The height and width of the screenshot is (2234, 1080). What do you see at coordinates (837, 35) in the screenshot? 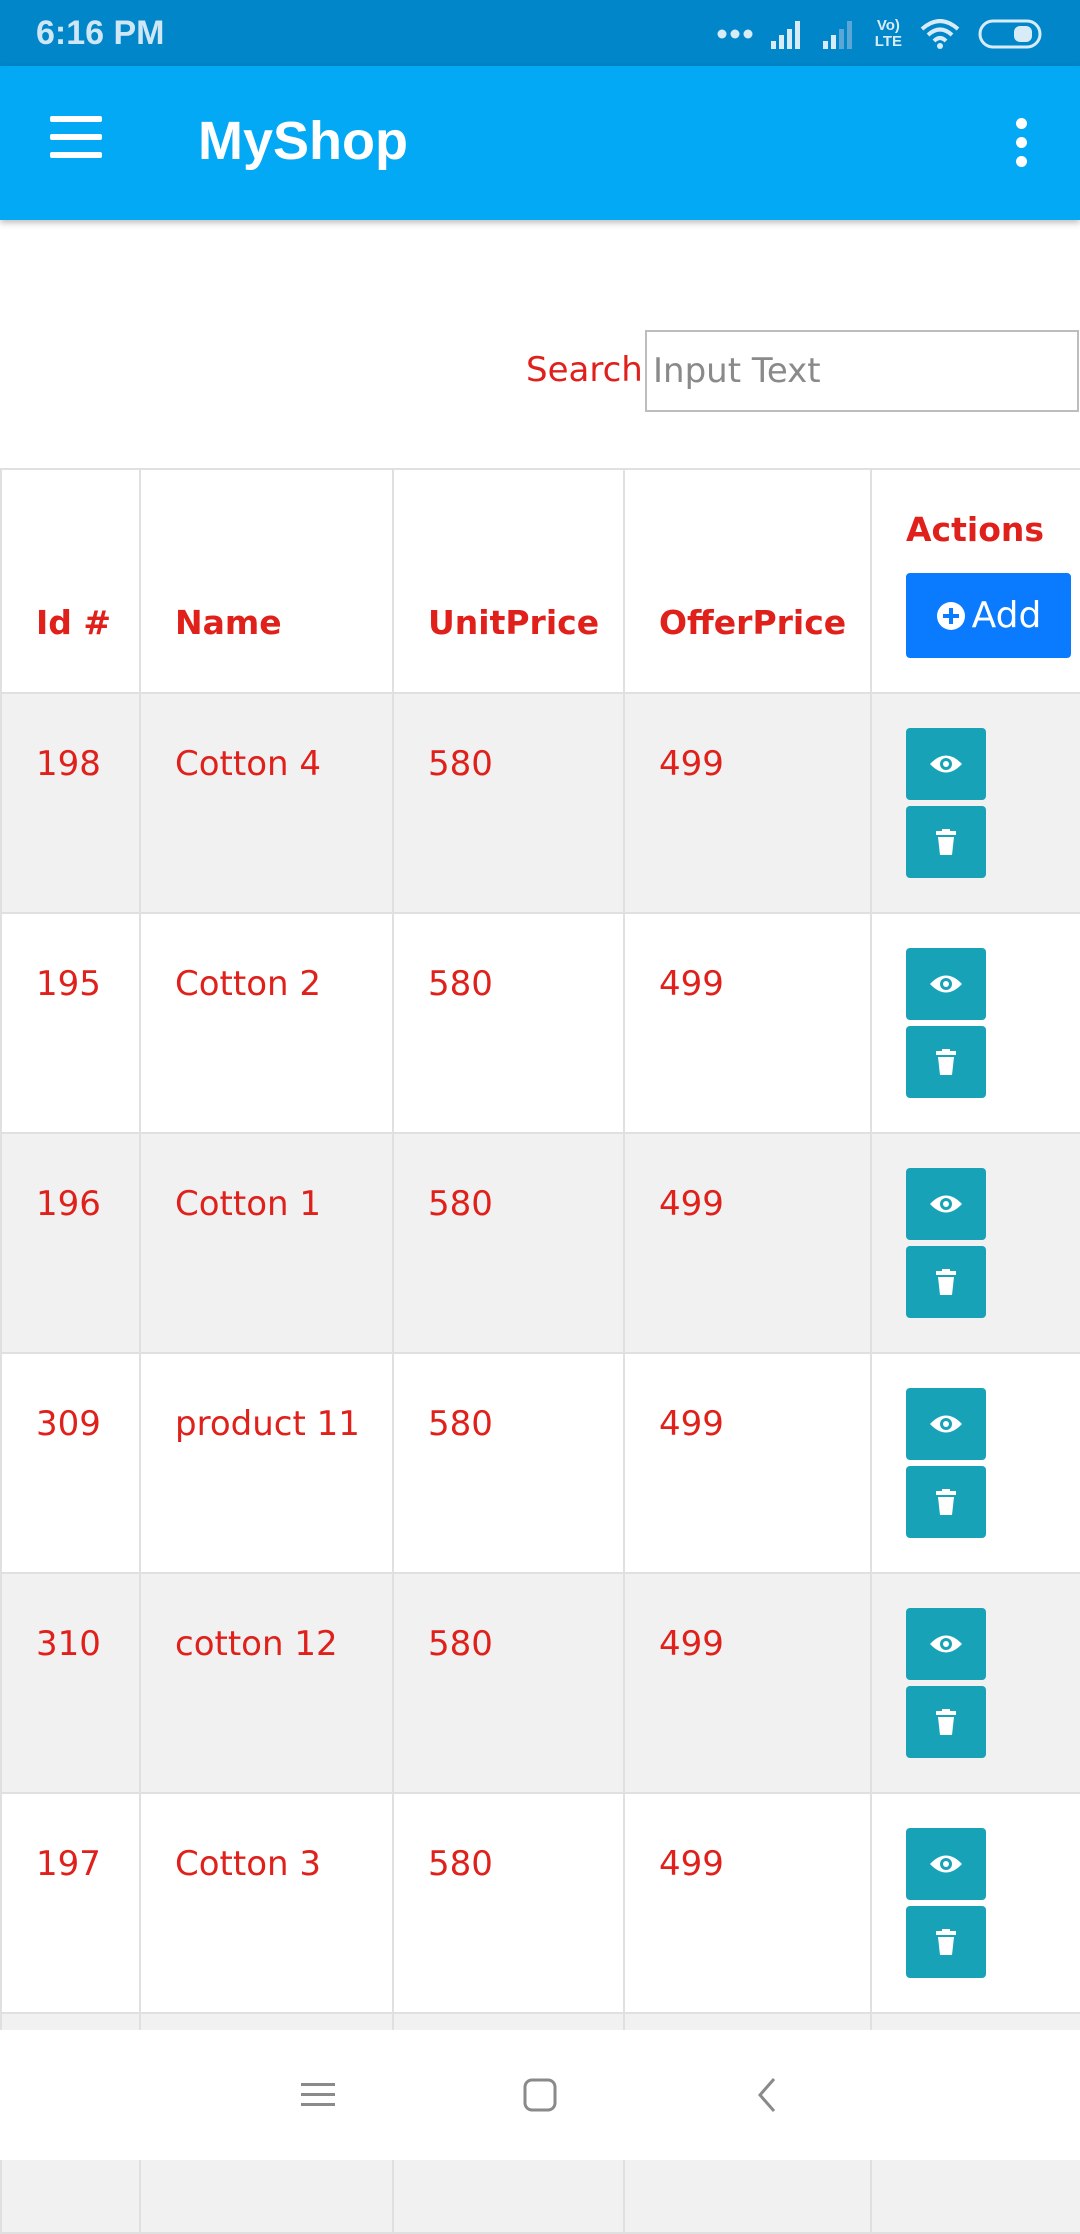
I see `signal-weak-icon` at bounding box center [837, 35].